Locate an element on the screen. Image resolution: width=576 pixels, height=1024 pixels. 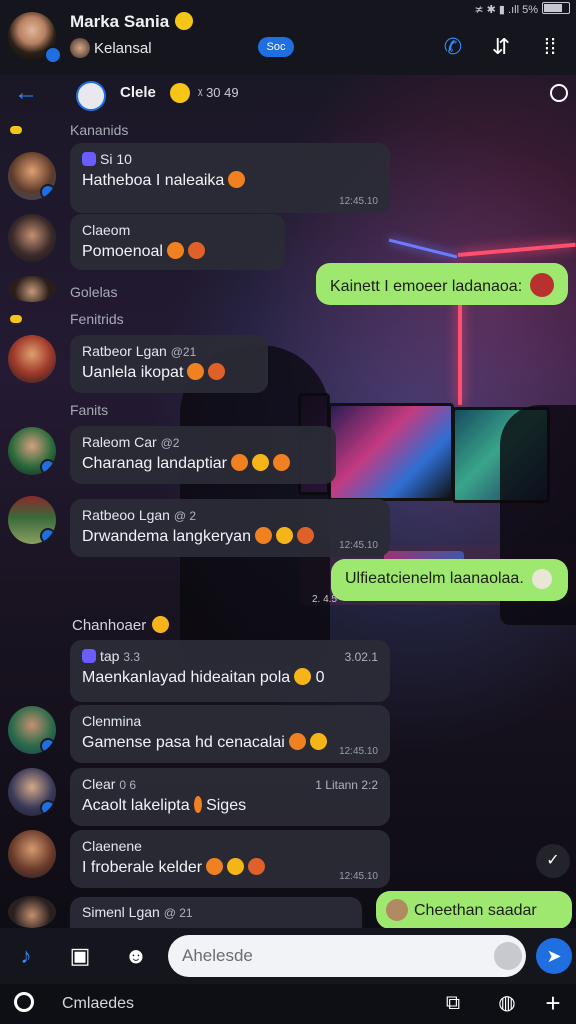
message-time: 2. 4.5 is located at coordinates (325, 599).